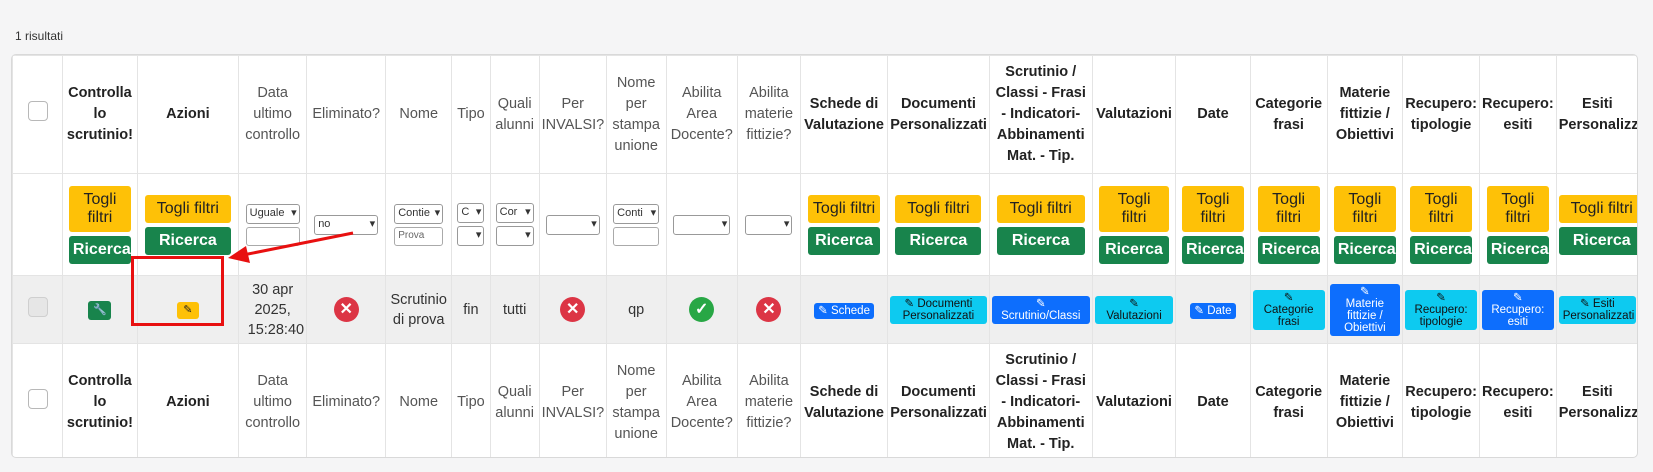 The height and width of the screenshot is (472, 1653). What do you see at coordinates (636, 213) in the screenshot?
I see `stampa-operator-select: Conti` at bounding box center [636, 213].